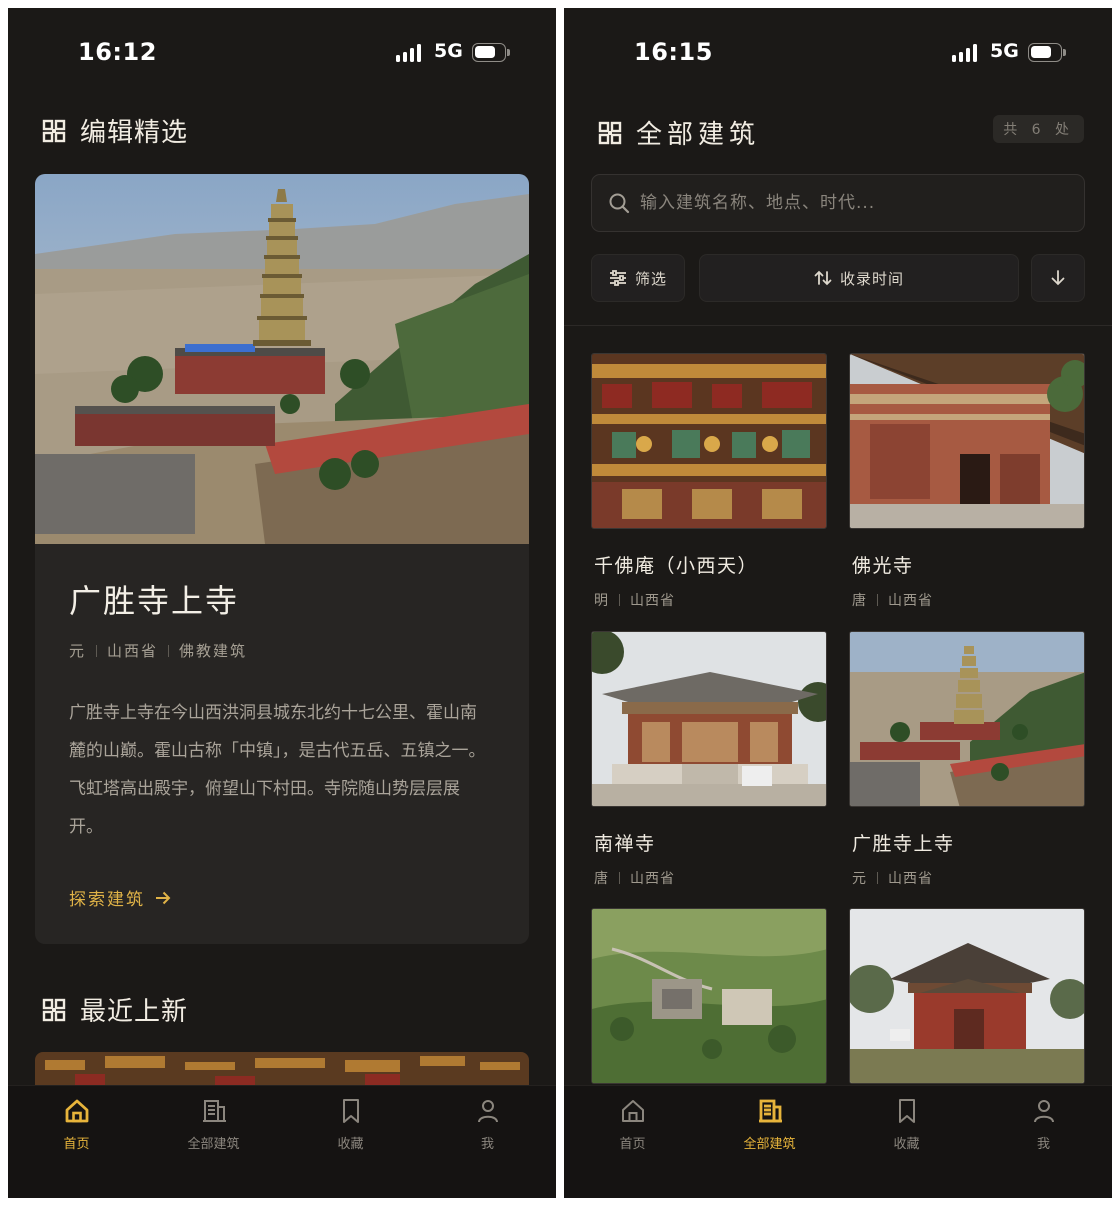  Describe the element at coordinates (709, 600) in the screenshot. I see `building-meta: 明 山西省` at that location.